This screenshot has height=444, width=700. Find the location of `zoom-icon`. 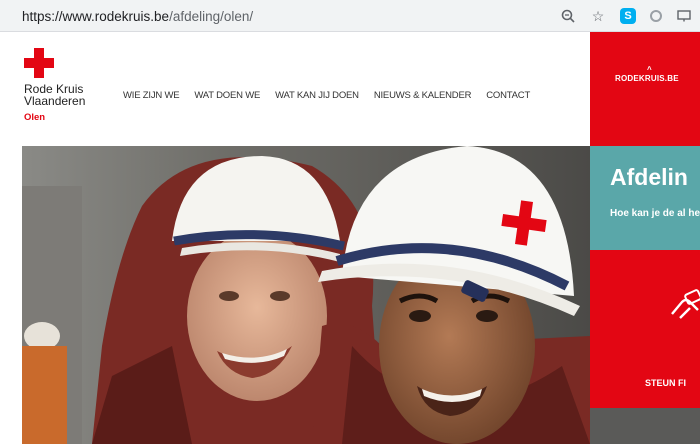

zoom-icon is located at coordinates (568, 16).